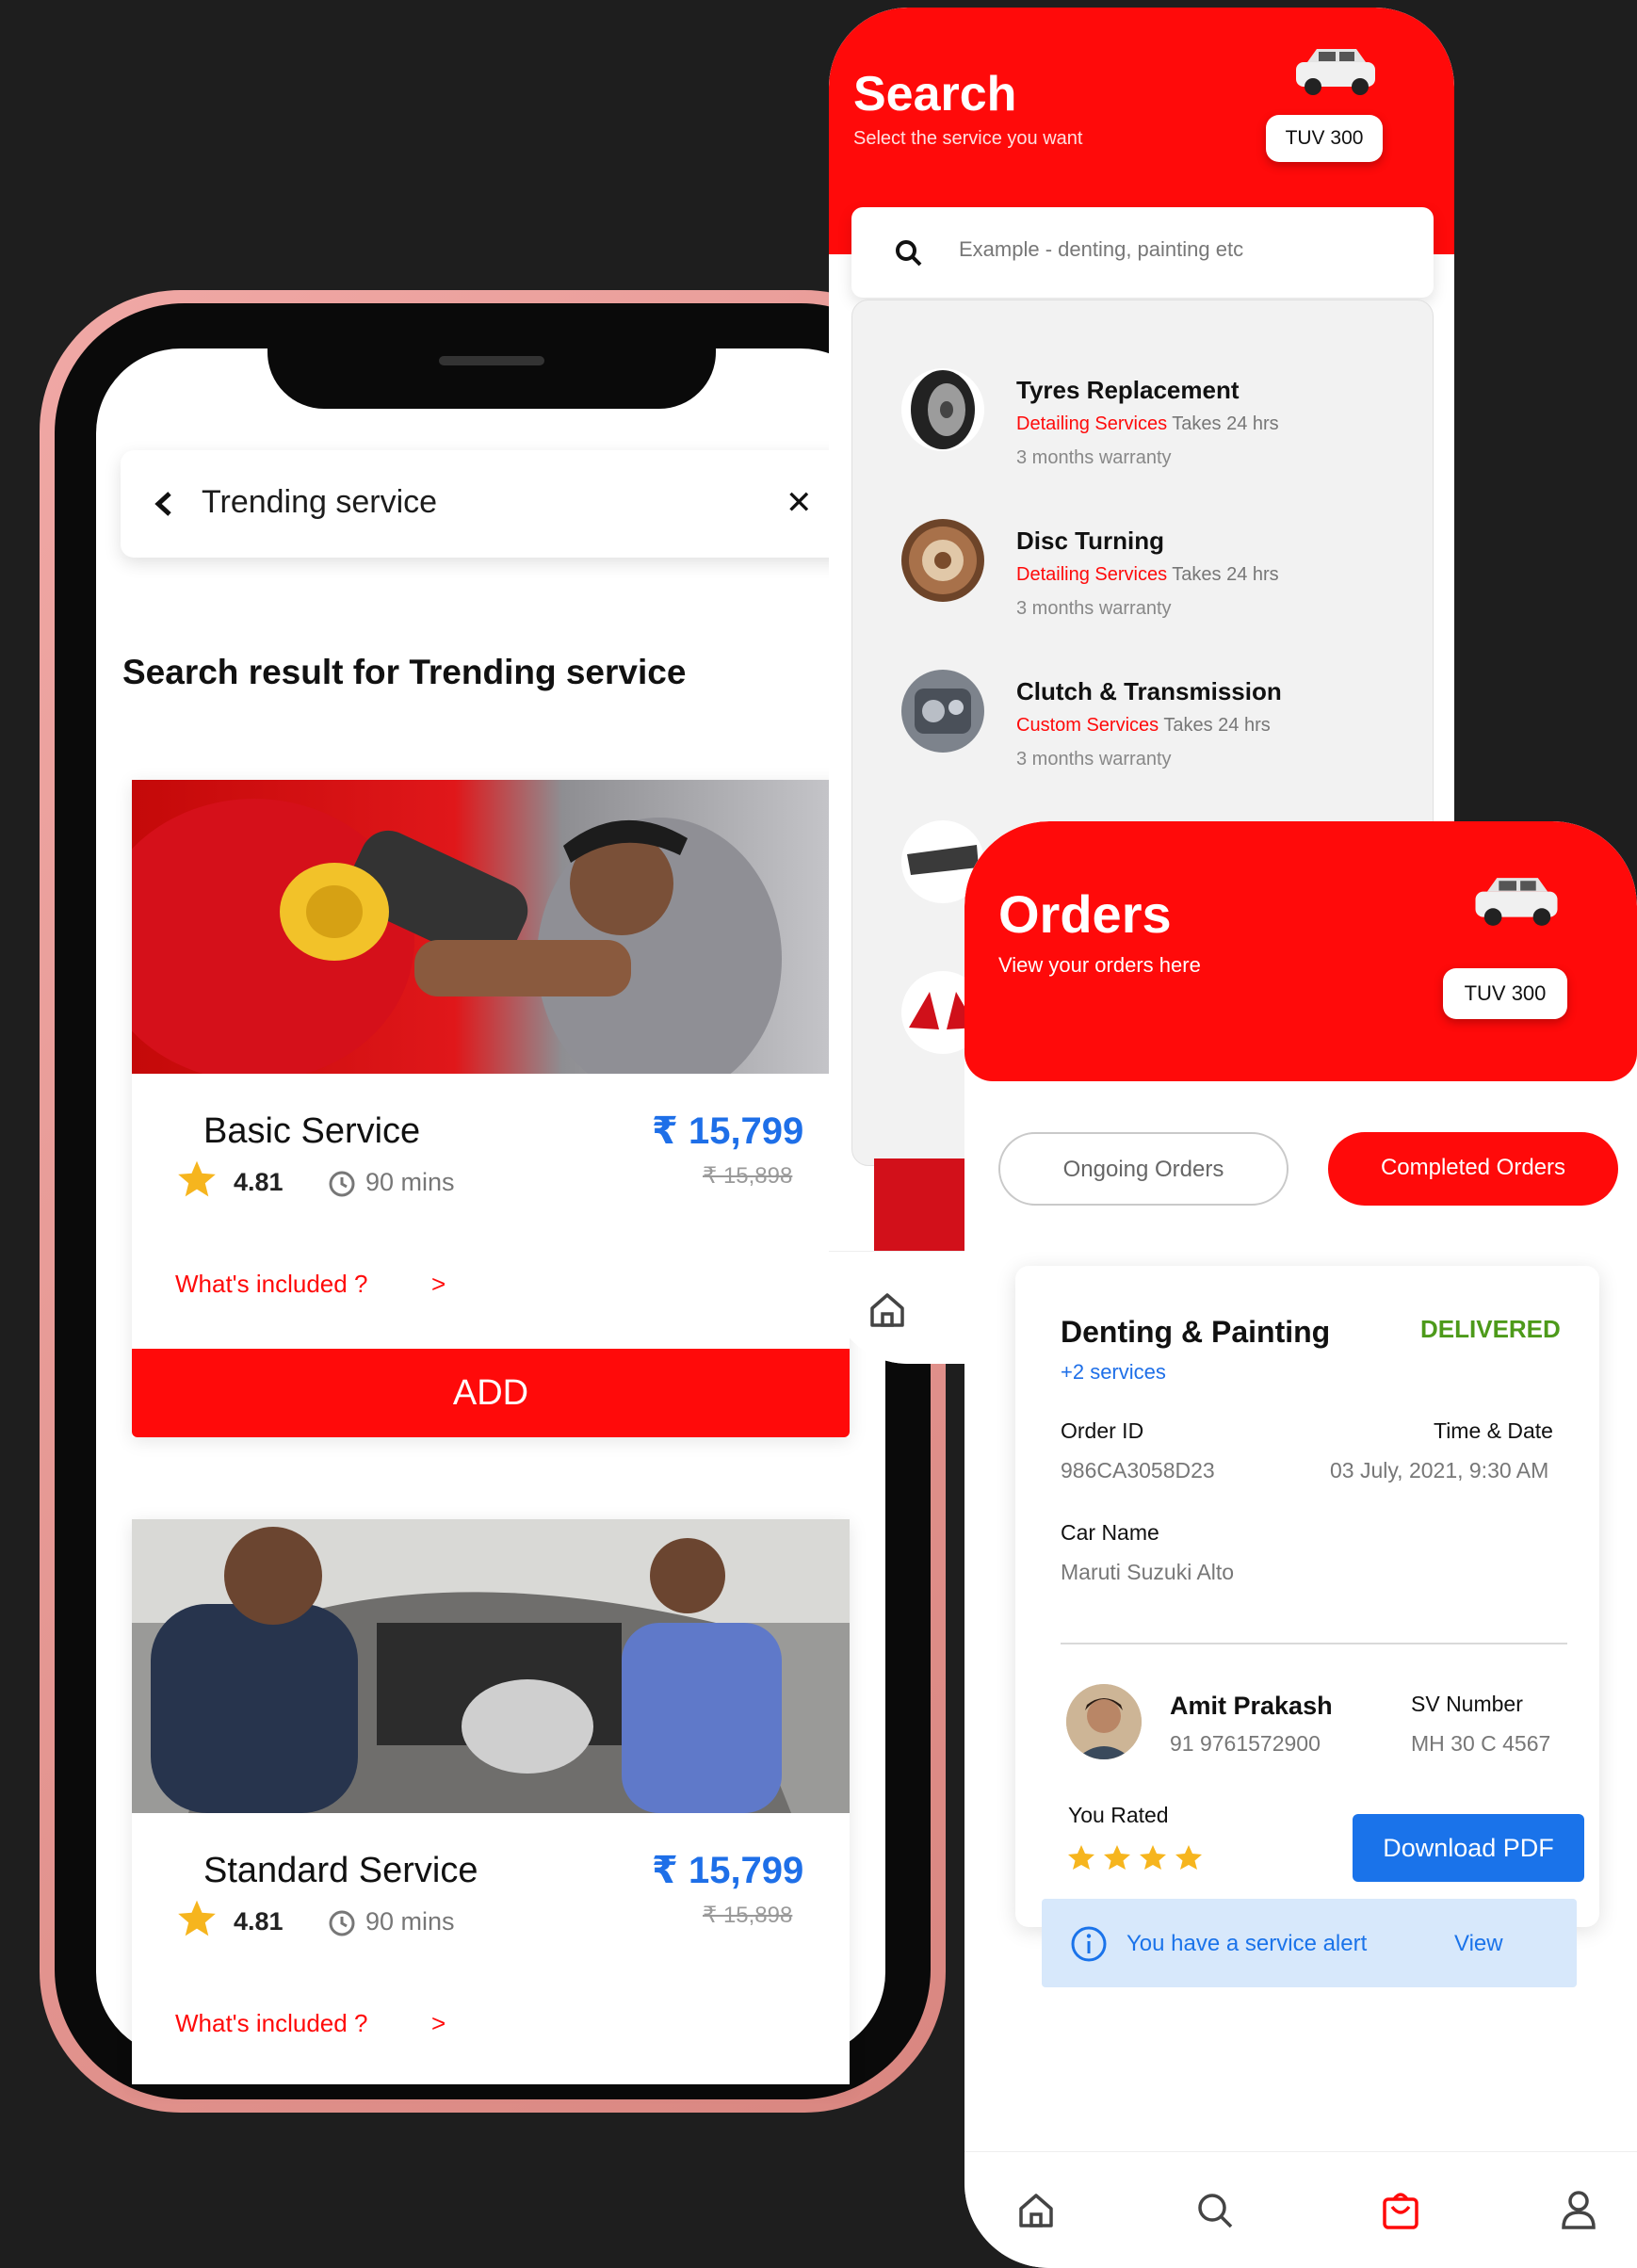 The height and width of the screenshot is (2268, 1637). I want to click on search-input: Example - denting, painting etc, so click(1142, 252).